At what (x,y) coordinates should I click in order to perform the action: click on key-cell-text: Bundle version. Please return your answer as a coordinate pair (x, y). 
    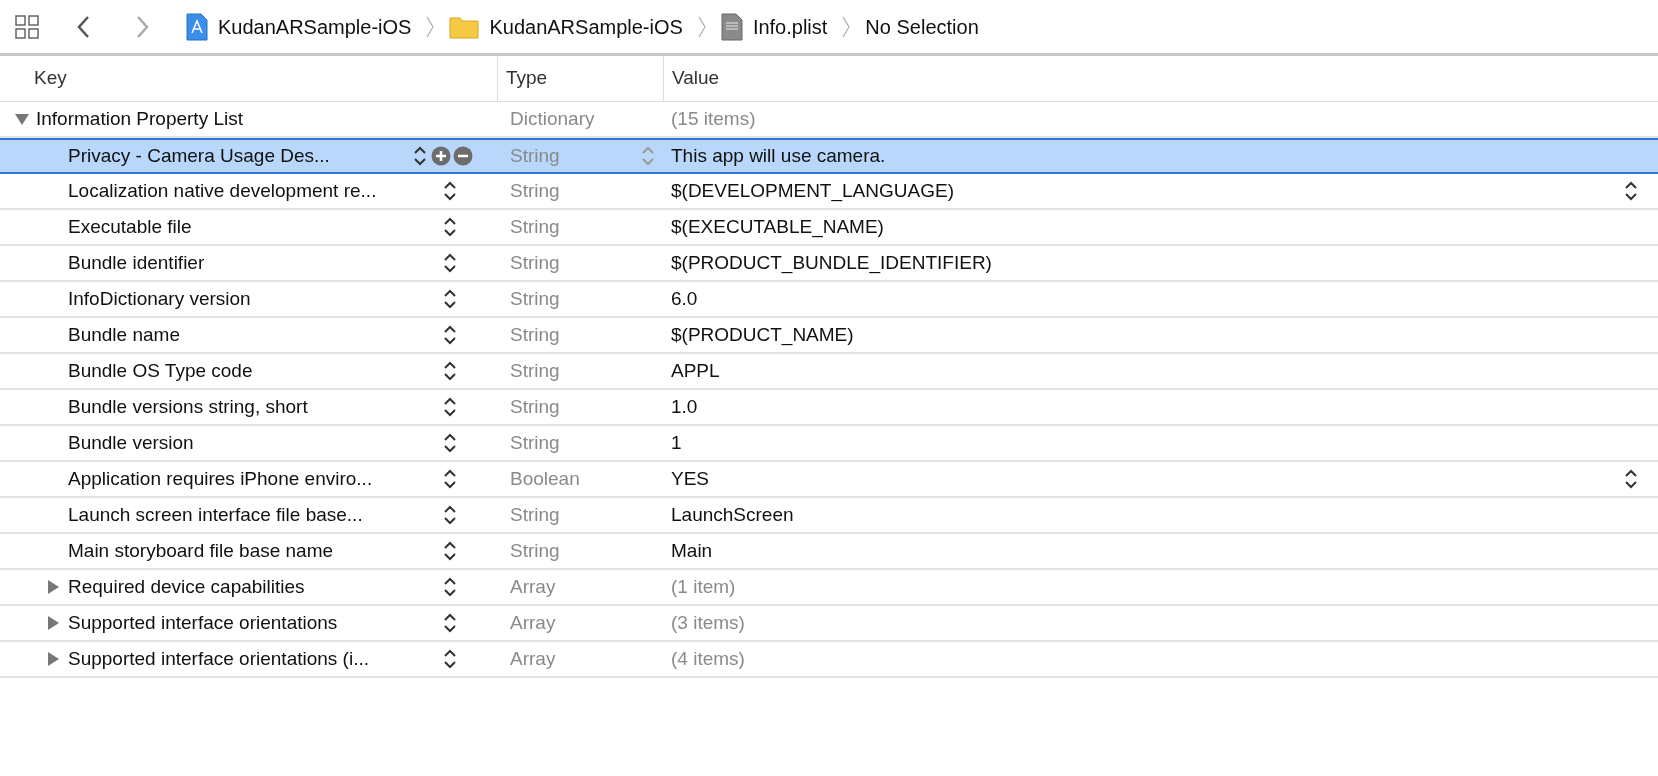
    Looking at the image, I should click on (131, 442).